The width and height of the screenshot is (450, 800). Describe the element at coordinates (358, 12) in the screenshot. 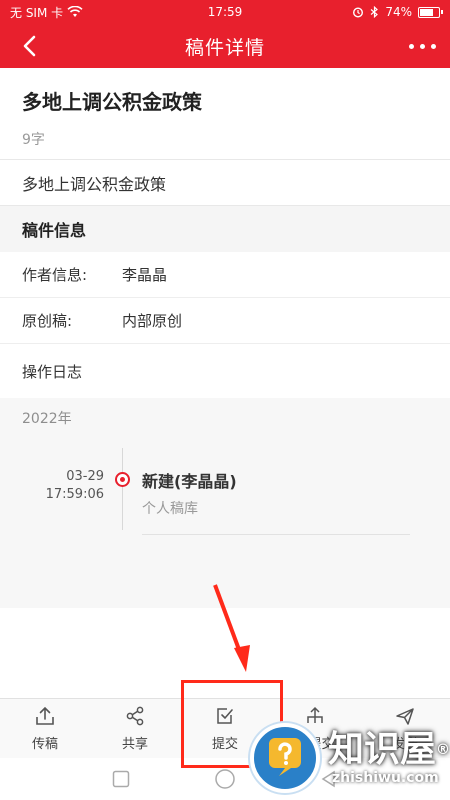

I see `alarm-icon` at that location.